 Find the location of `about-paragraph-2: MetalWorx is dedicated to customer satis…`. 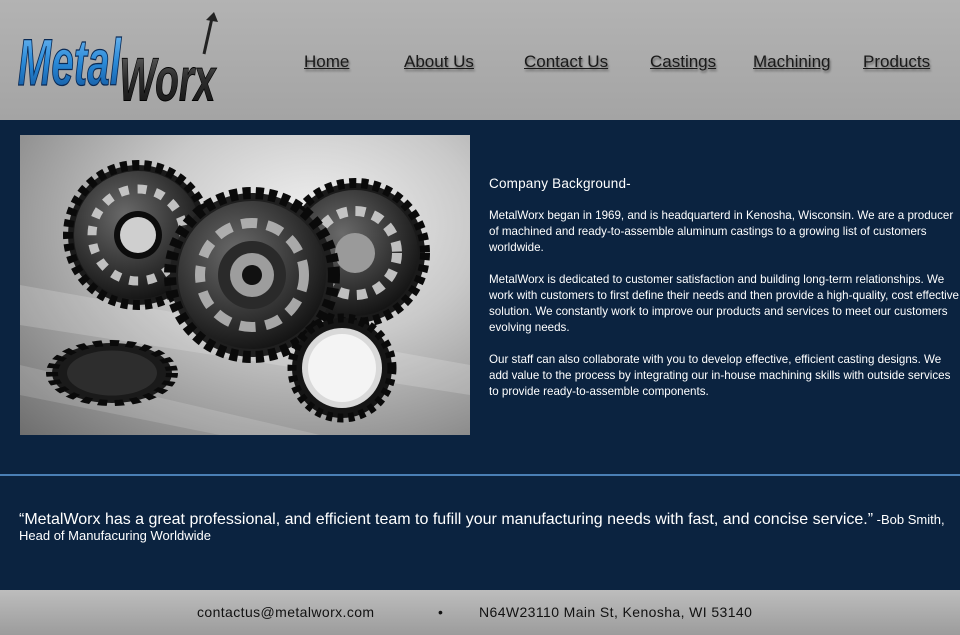

about-paragraph-2: MetalWorx is dedicated to customer satis… is located at coordinates (724, 303).